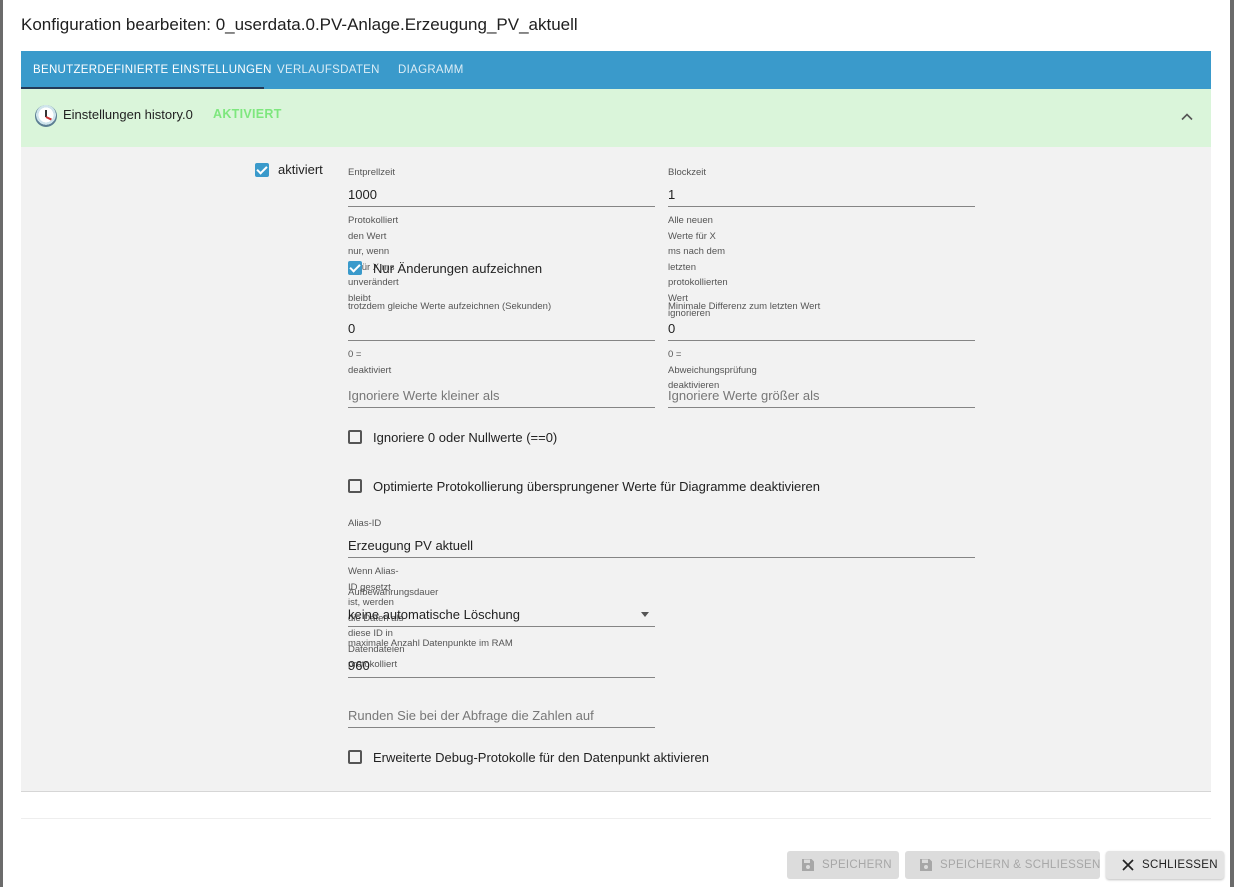  What do you see at coordinates (857, 865) in the screenshot?
I see `save-button-label: SPEICHERN` at bounding box center [857, 865].